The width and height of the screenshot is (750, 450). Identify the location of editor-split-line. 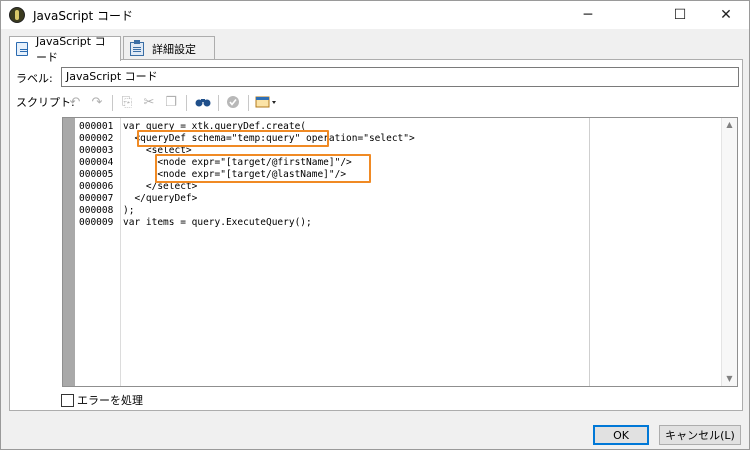
(589, 252).